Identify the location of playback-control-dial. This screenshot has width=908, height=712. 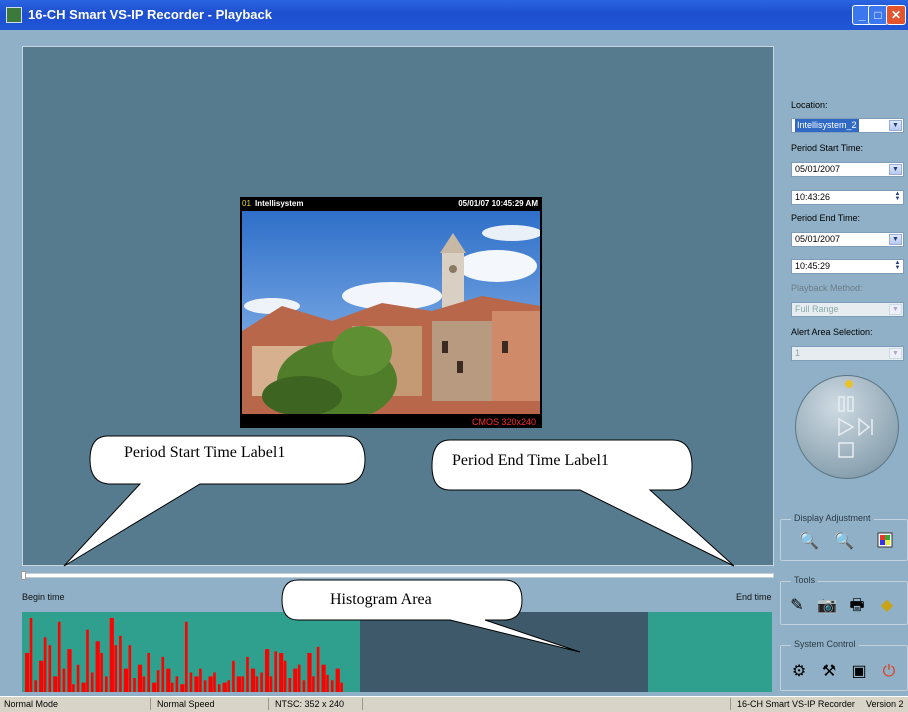
(847, 427).